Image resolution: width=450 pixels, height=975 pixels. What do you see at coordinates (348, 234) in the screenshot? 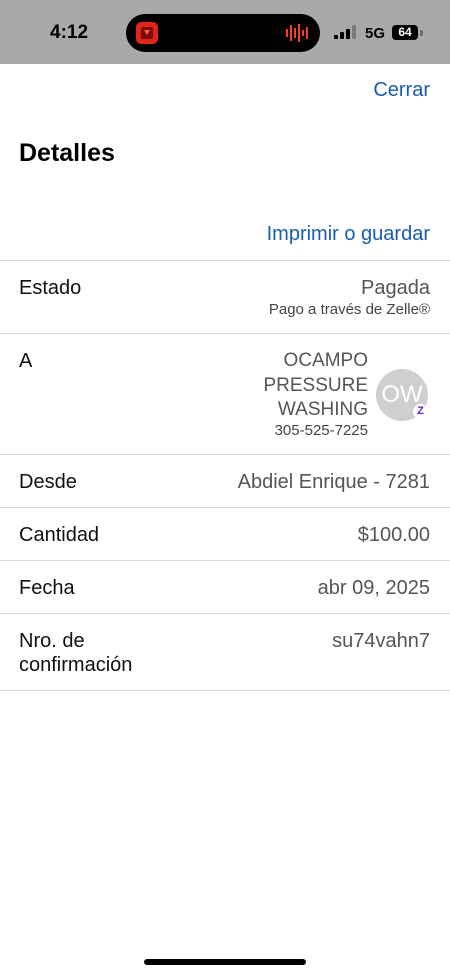
I see `print-or-save-button: Imprimir o guardar` at bounding box center [348, 234].